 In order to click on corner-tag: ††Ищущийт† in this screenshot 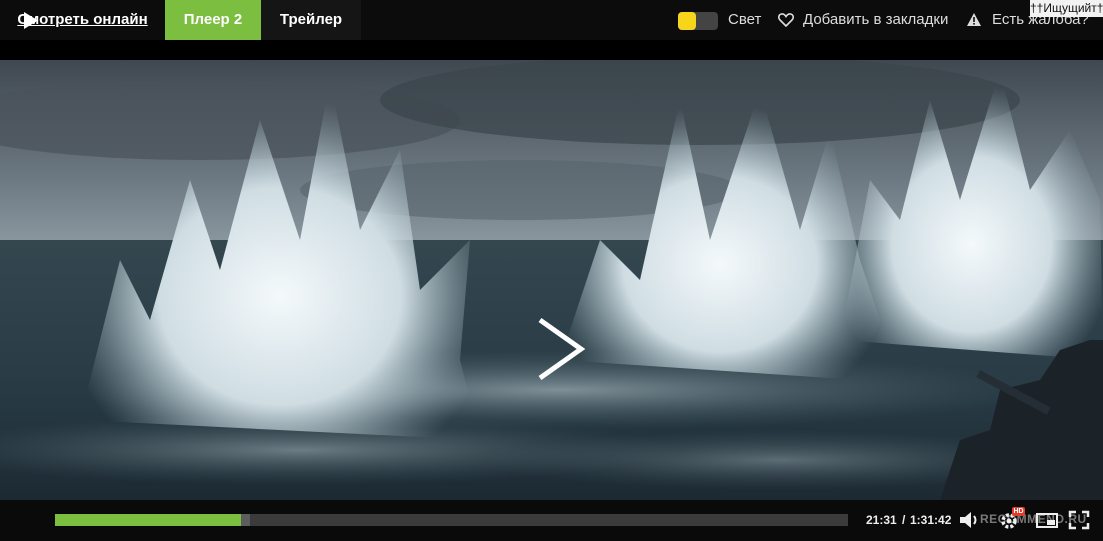, I will do `click(1066, 8)`.